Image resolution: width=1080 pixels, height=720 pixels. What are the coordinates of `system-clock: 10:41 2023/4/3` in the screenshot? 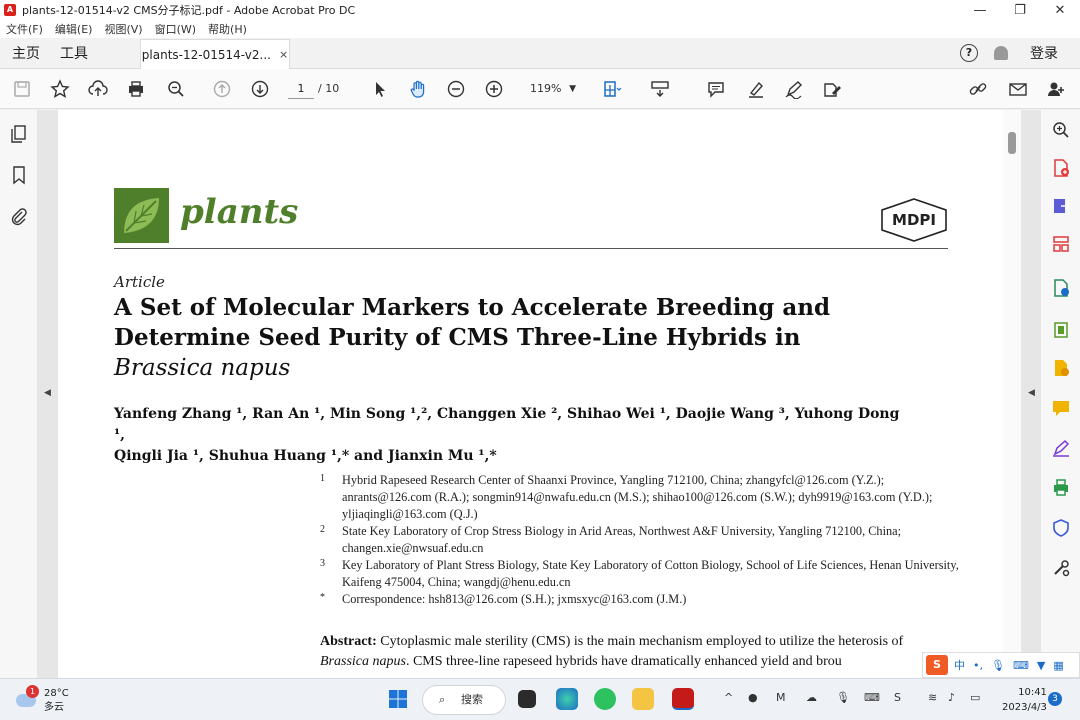 It's located at (1024, 700).